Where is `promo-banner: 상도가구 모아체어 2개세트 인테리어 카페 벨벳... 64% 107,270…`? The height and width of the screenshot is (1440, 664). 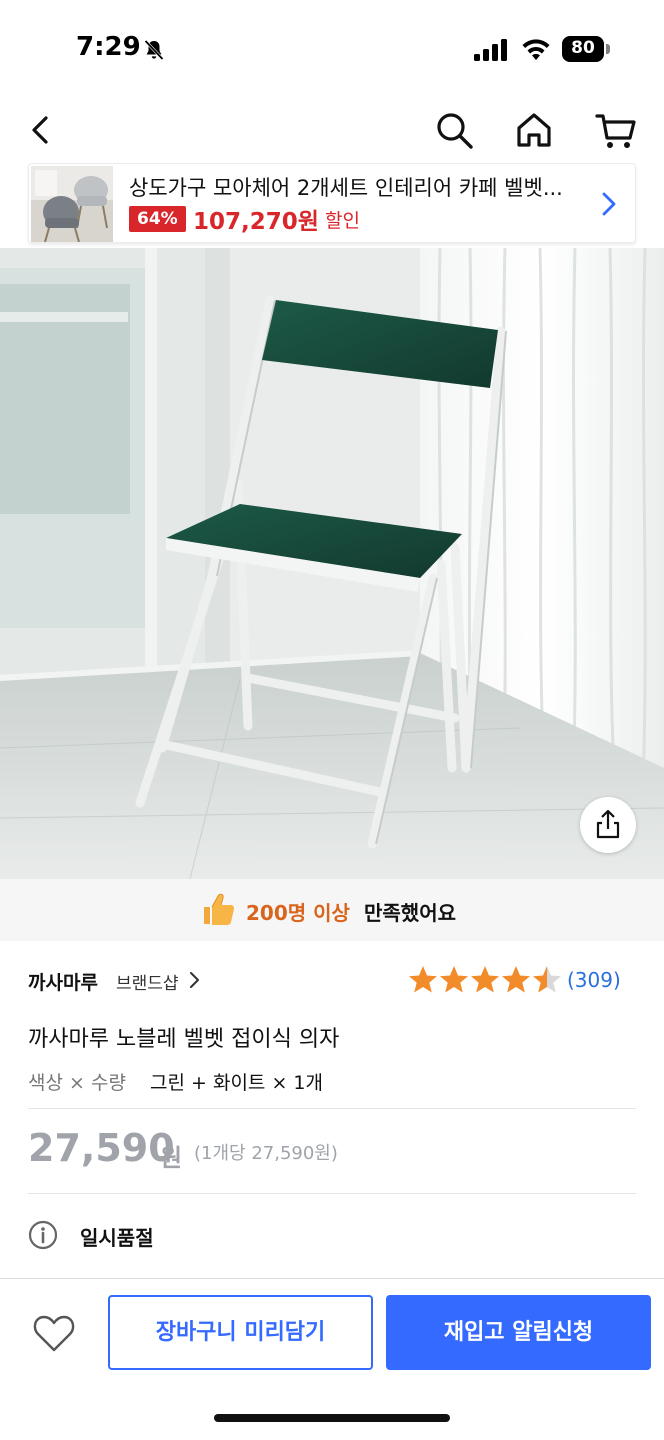 promo-banner: 상도가구 모아체어 2개세트 인테리어 카페 벨벳... 64% 107,270… is located at coordinates (332, 203).